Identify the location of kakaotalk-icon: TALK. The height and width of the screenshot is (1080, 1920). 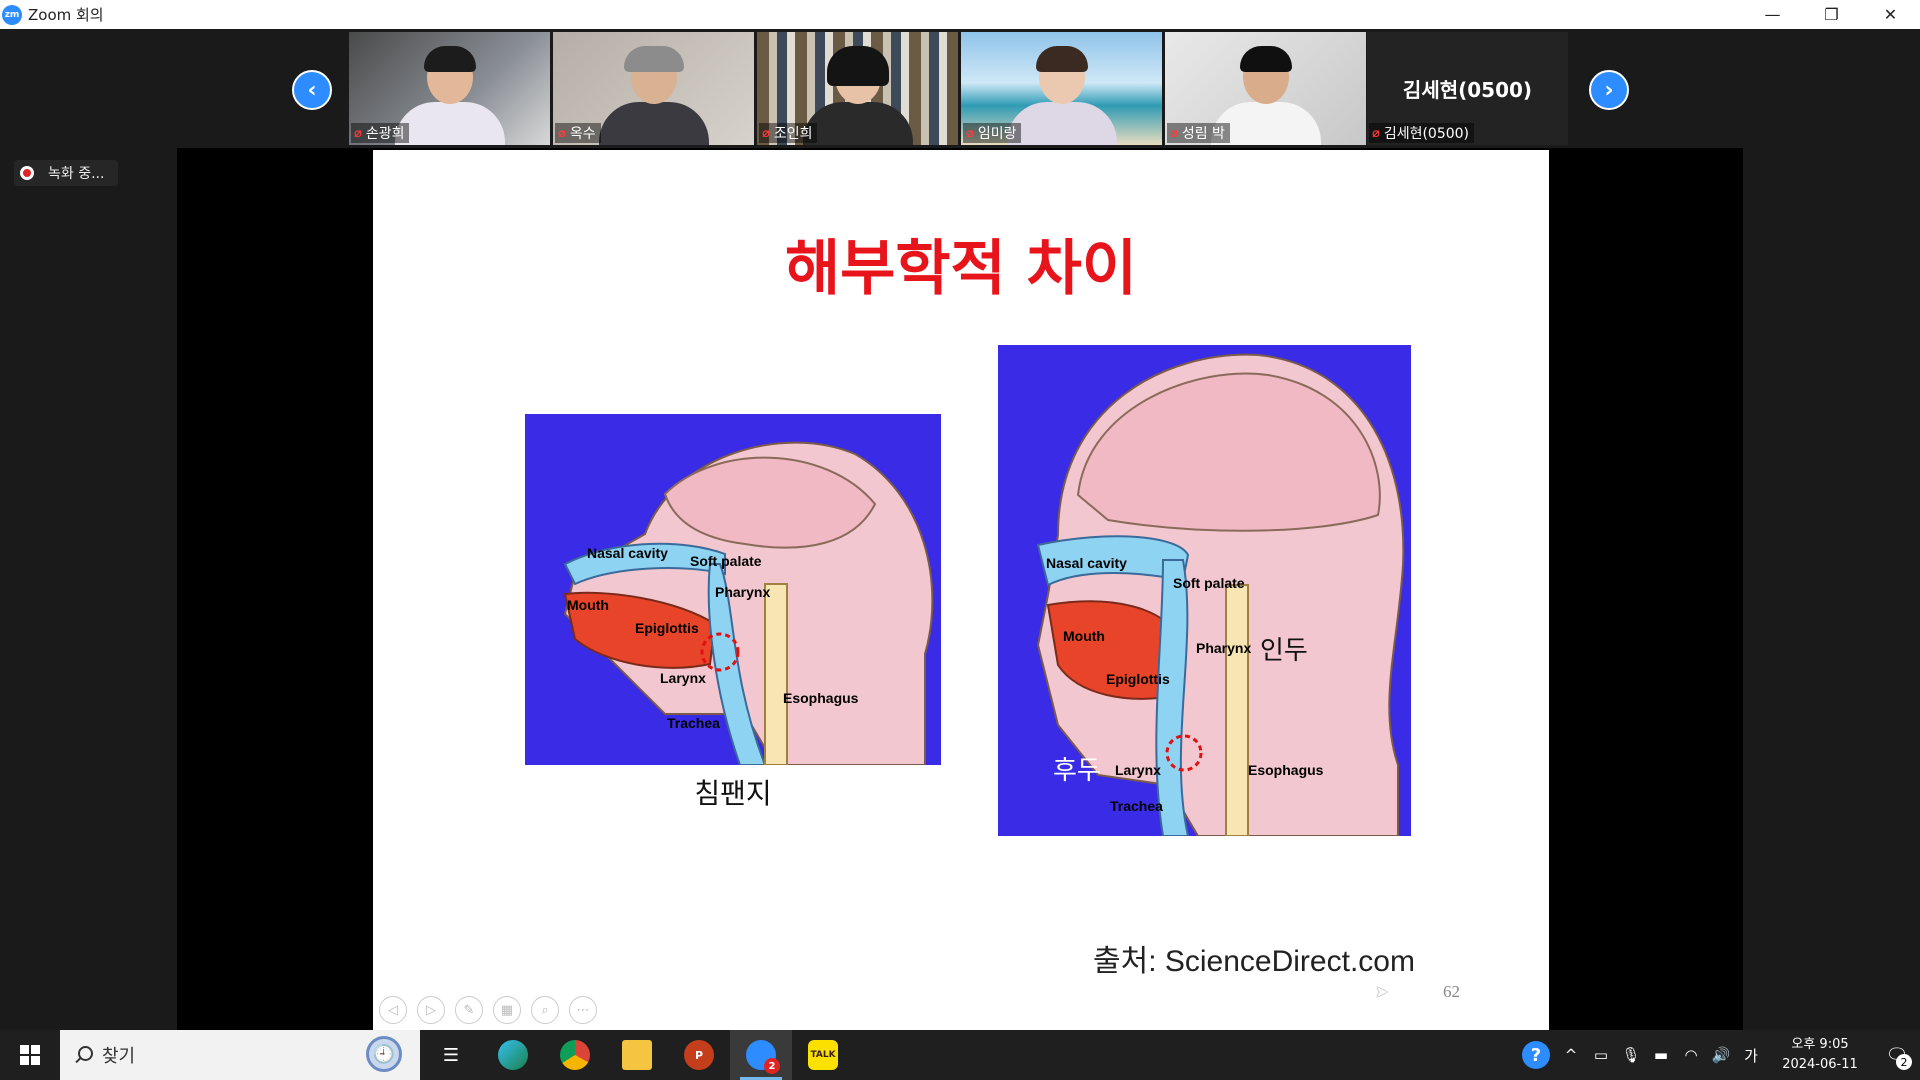
(823, 1055).